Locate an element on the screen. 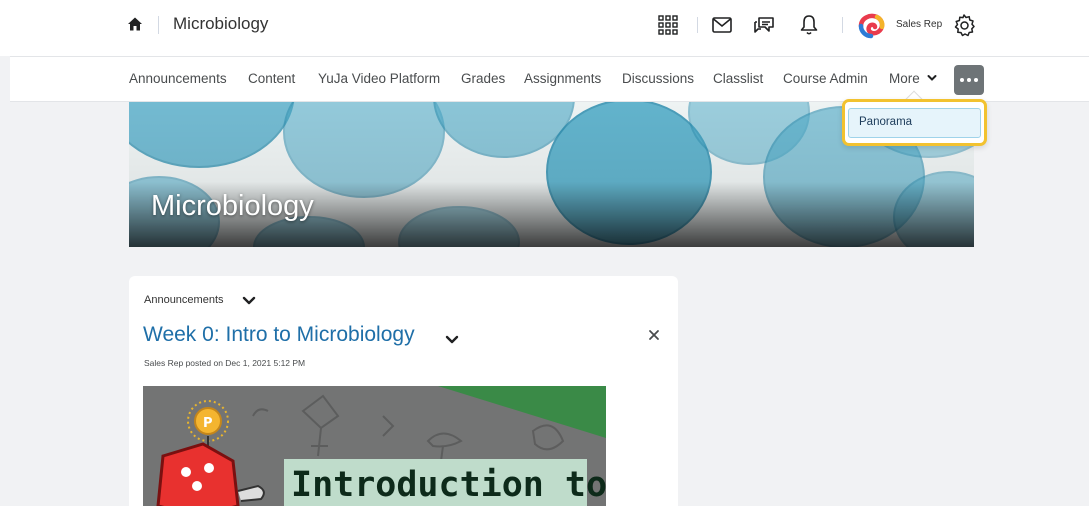 Image resolution: width=1089 pixels, height=506 pixels. more-options-button is located at coordinates (969, 80).